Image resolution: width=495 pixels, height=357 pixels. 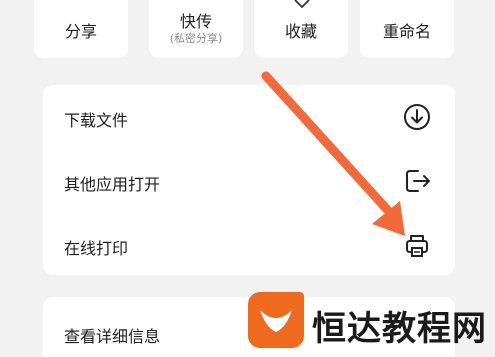 What do you see at coordinates (406, 31) in the screenshot?
I see `rename-label: 重命名` at bounding box center [406, 31].